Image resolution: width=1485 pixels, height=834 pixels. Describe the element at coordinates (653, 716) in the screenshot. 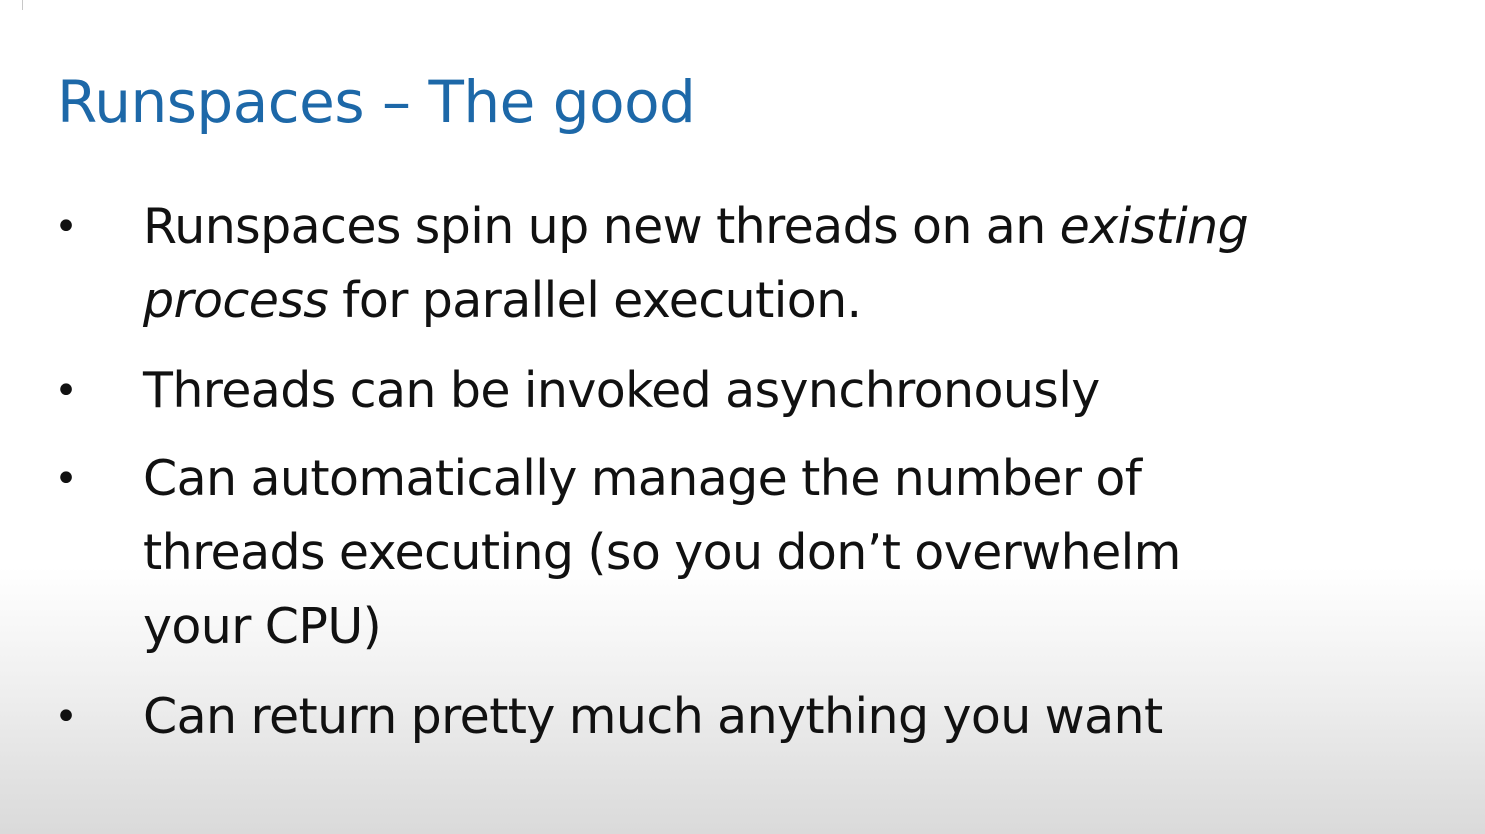

I see `bullet-line: Can return pretty much anything you want` at that location.